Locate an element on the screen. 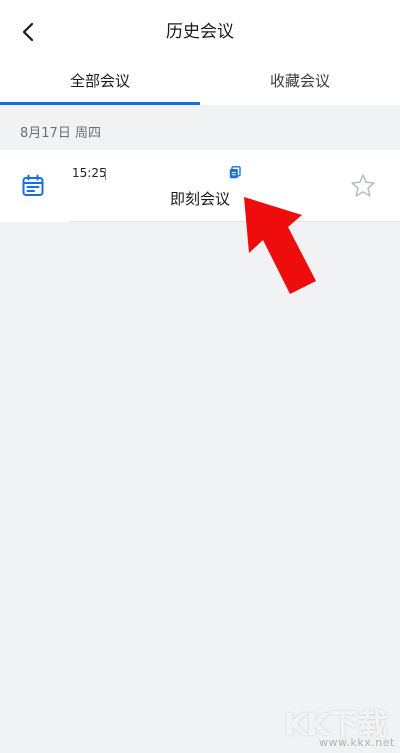 The image size is (400, 753). star-outline-icon is located at coordinates (363, 186).